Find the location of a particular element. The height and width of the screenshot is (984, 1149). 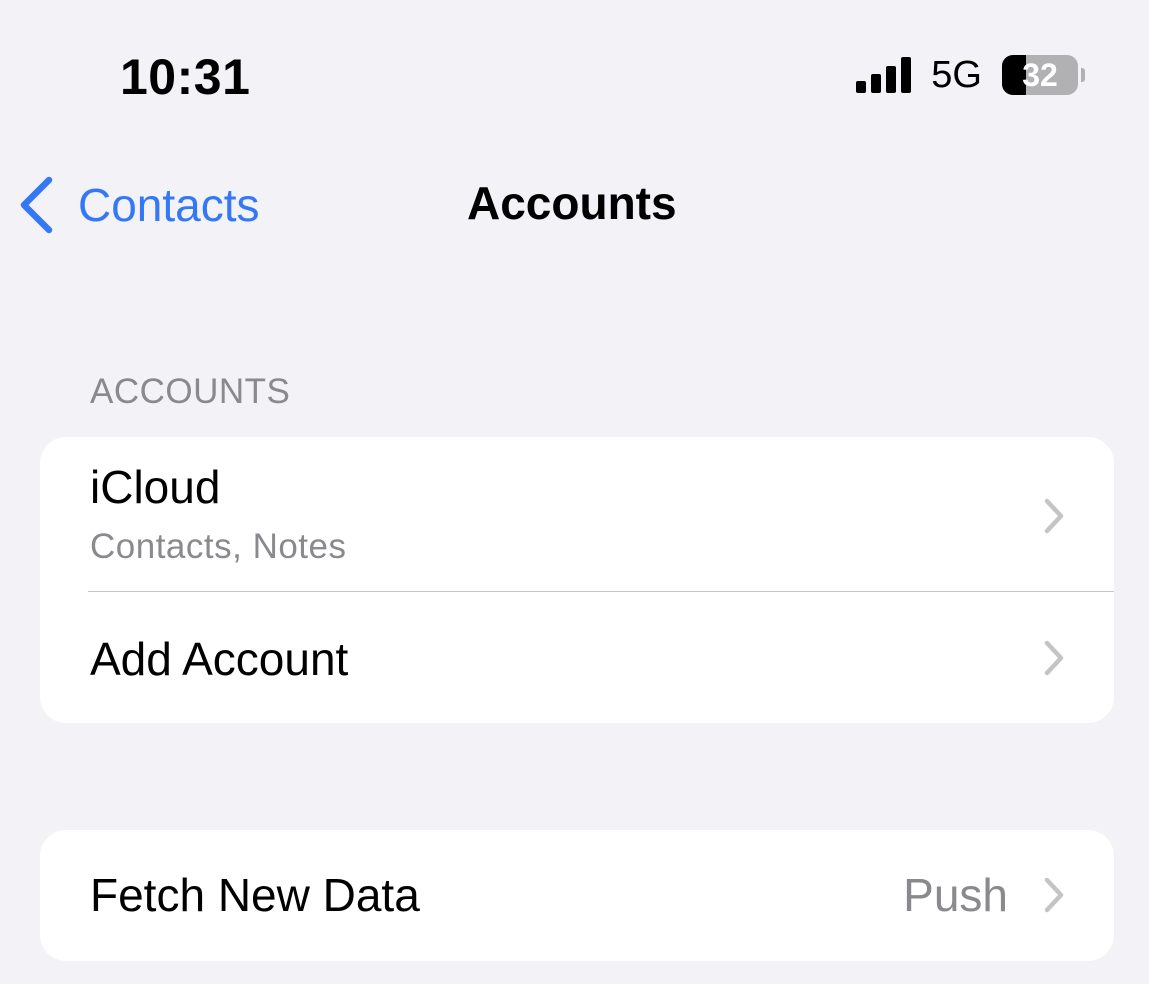

row-title: Fetch New Data is located at coordinates (255, 895).